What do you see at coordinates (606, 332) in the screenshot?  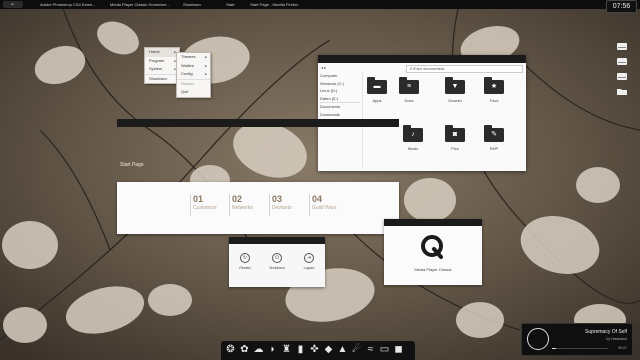 I see `song-title: Supremacy Of Self` at bounding box center [606, 332].